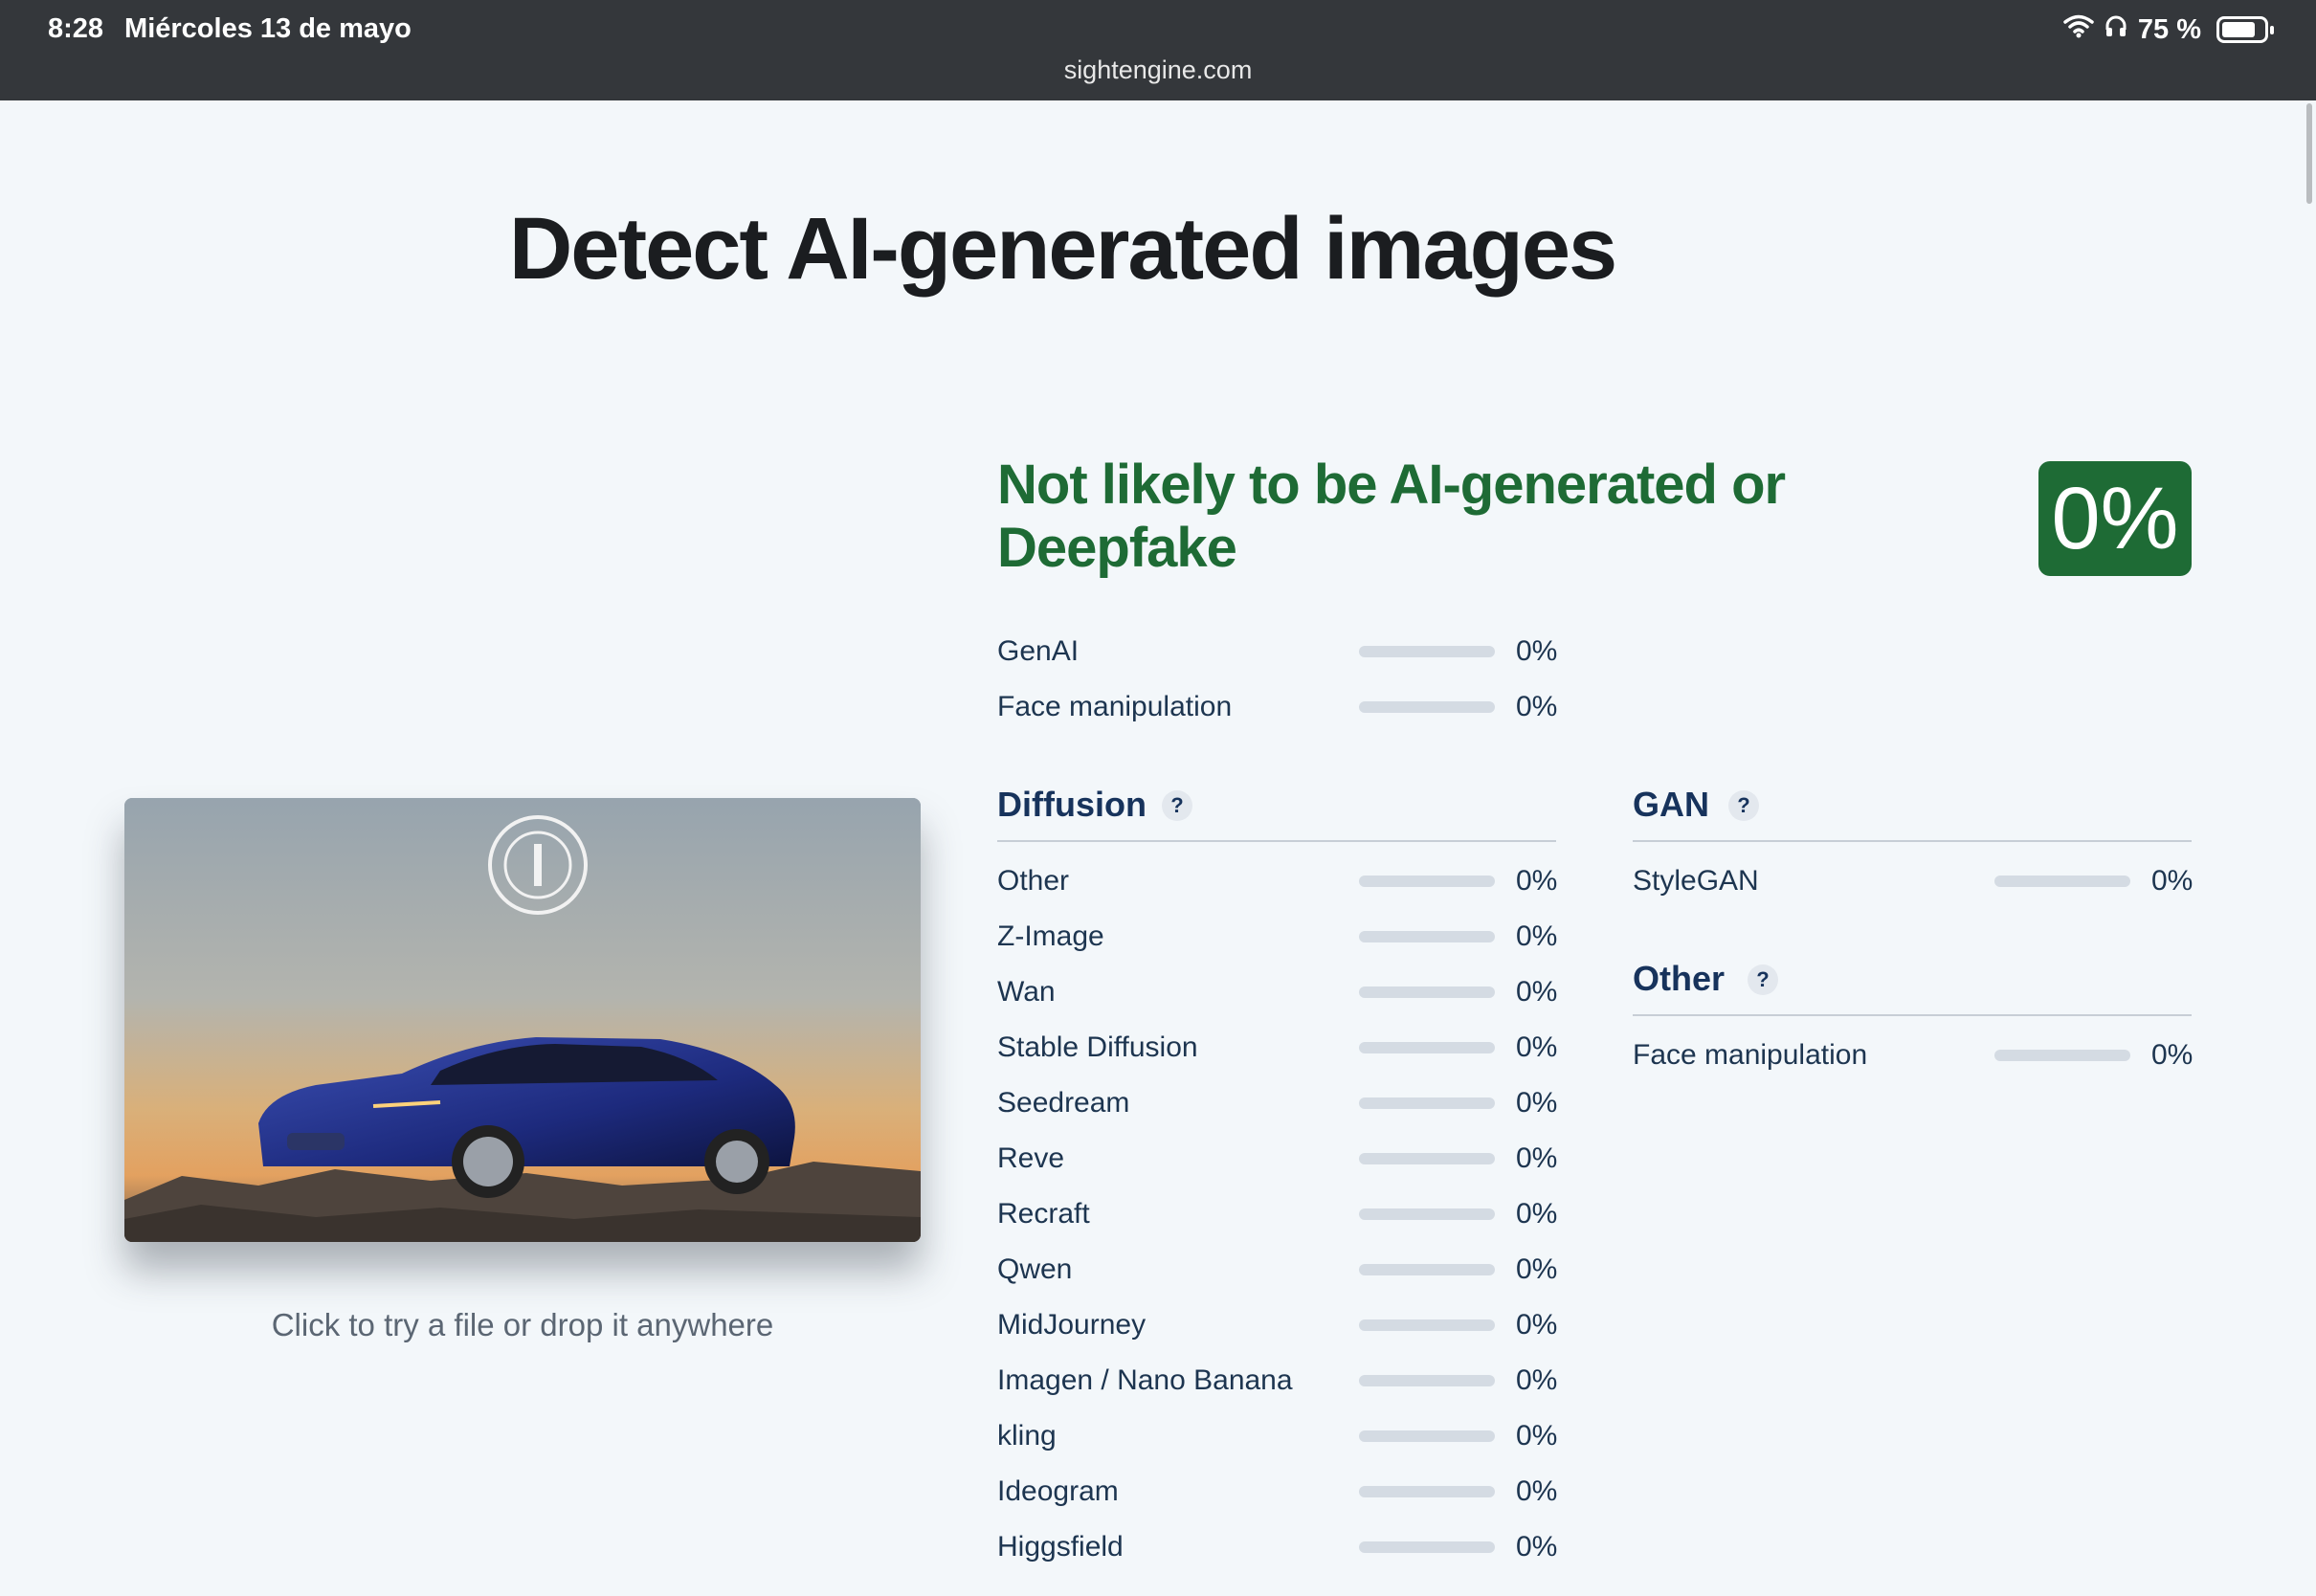 Image resolution: width=2316 pixels, height=1596 pixels. Describe the element at coordinates (1277, 1103) in the screenshot. I see `diffusion-row: Seedream 0%` at that location.